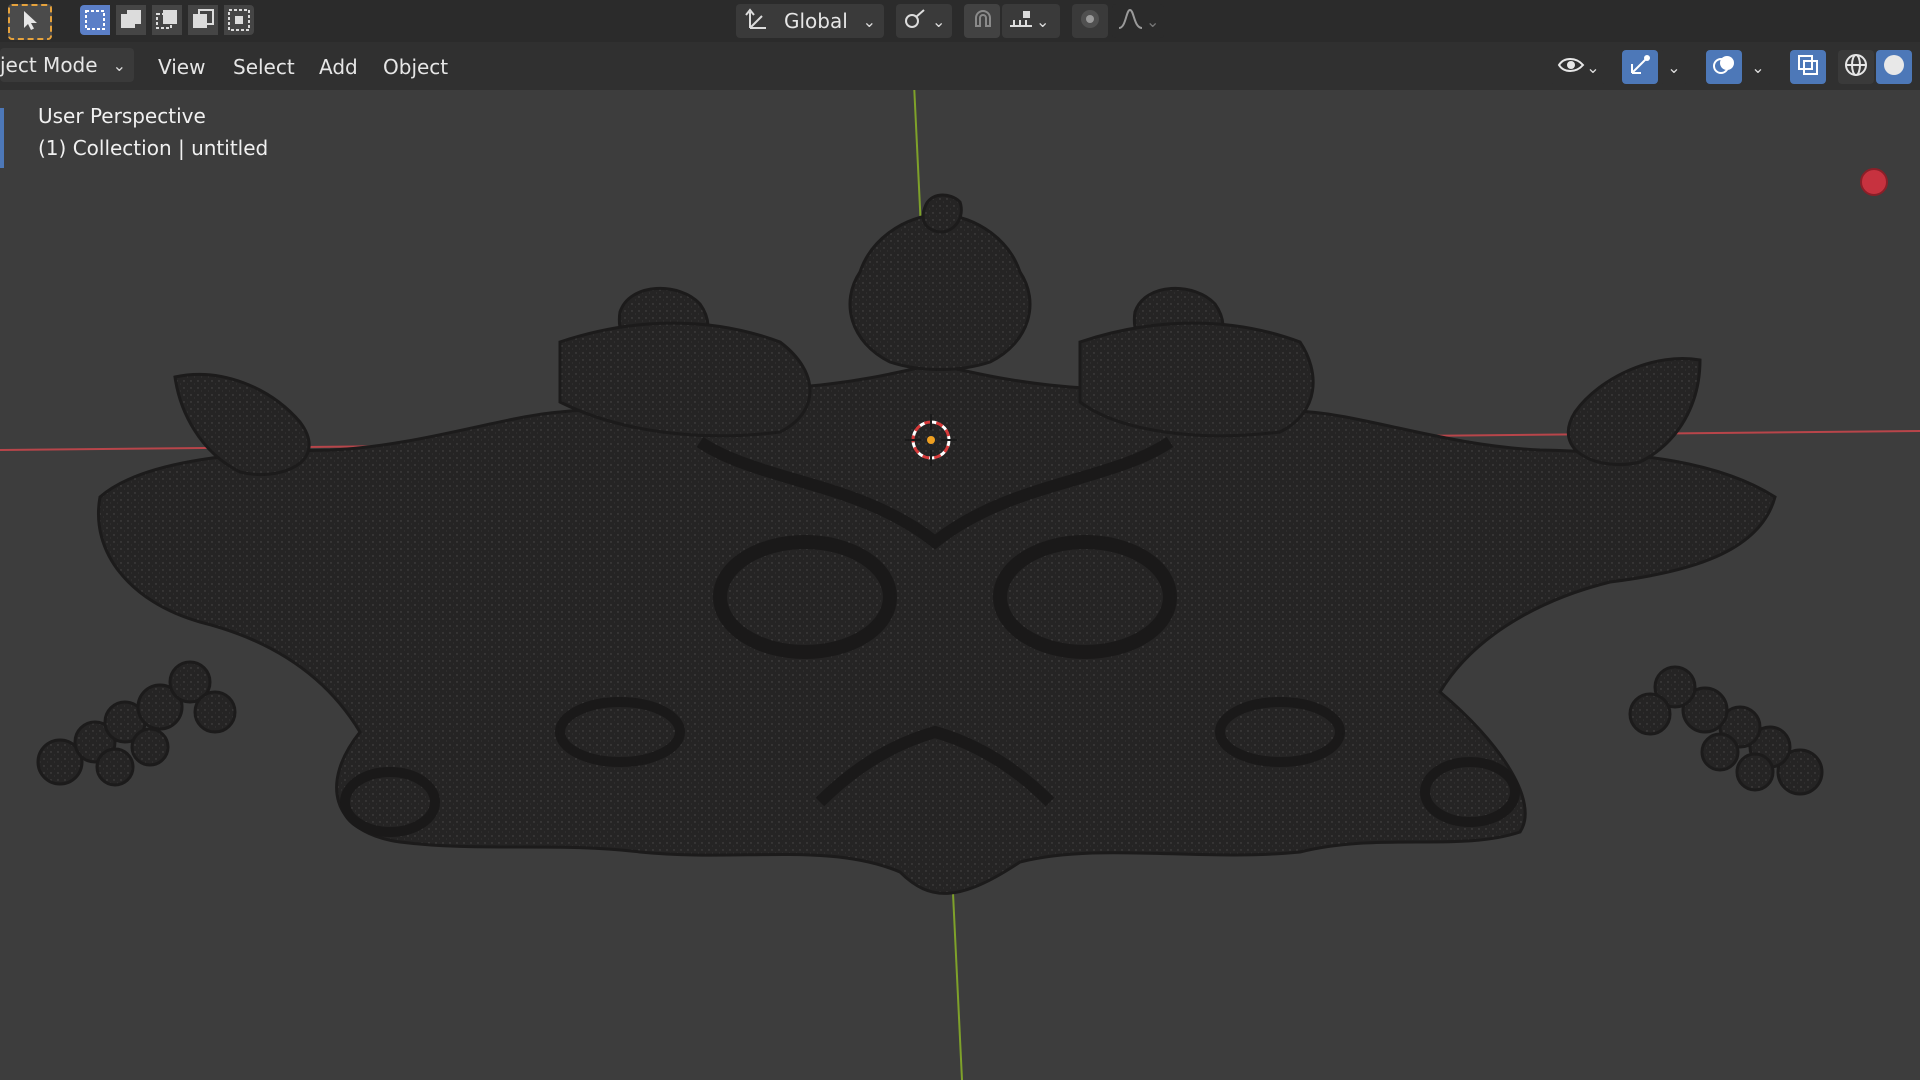 The image size is (1920, 1080). What do you see at coordinates (49, 65) in the screenshot?
I see `mode-label: ject Mode` at bounding box center [49, 65].